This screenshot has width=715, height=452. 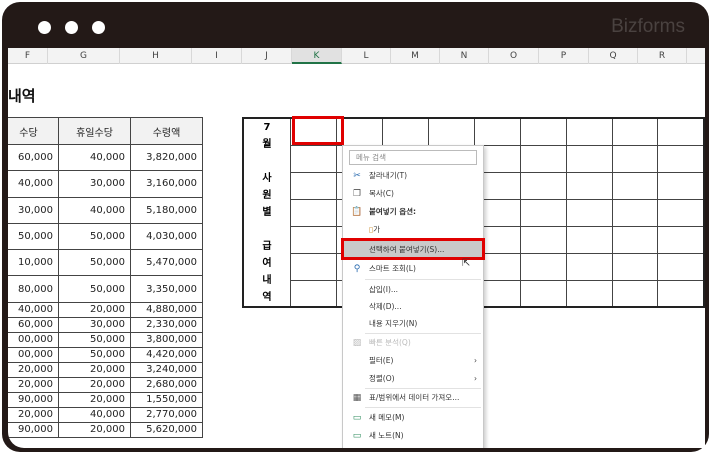 I want to click on column-header-l: L, so click(x=366, y=56).